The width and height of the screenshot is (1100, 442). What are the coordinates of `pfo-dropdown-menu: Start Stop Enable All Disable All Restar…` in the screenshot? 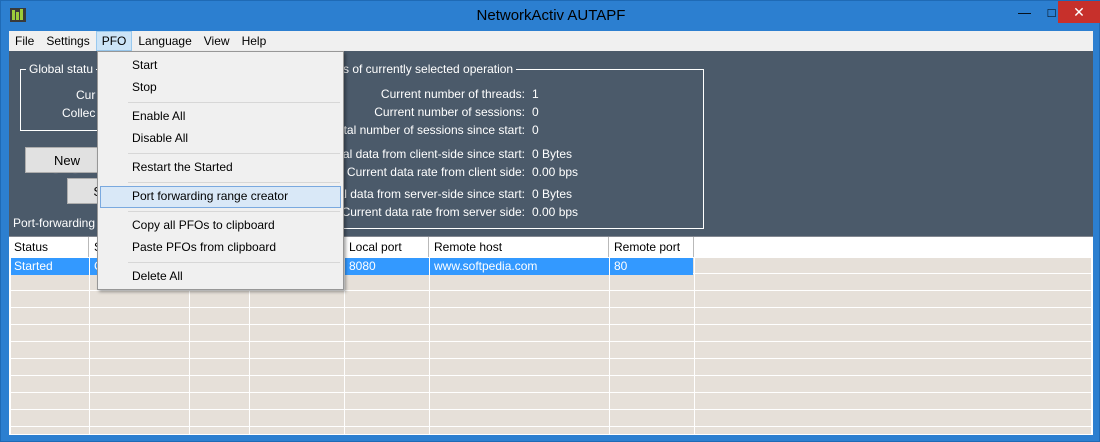 It's located at (220, 170).